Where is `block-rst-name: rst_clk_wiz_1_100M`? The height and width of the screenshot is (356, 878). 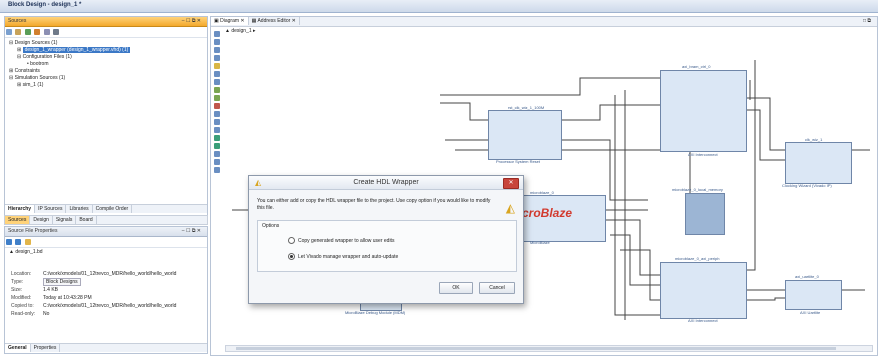 block-rst-name: rst_clk_wiz_1_100M is located at coordinates (526, 107).